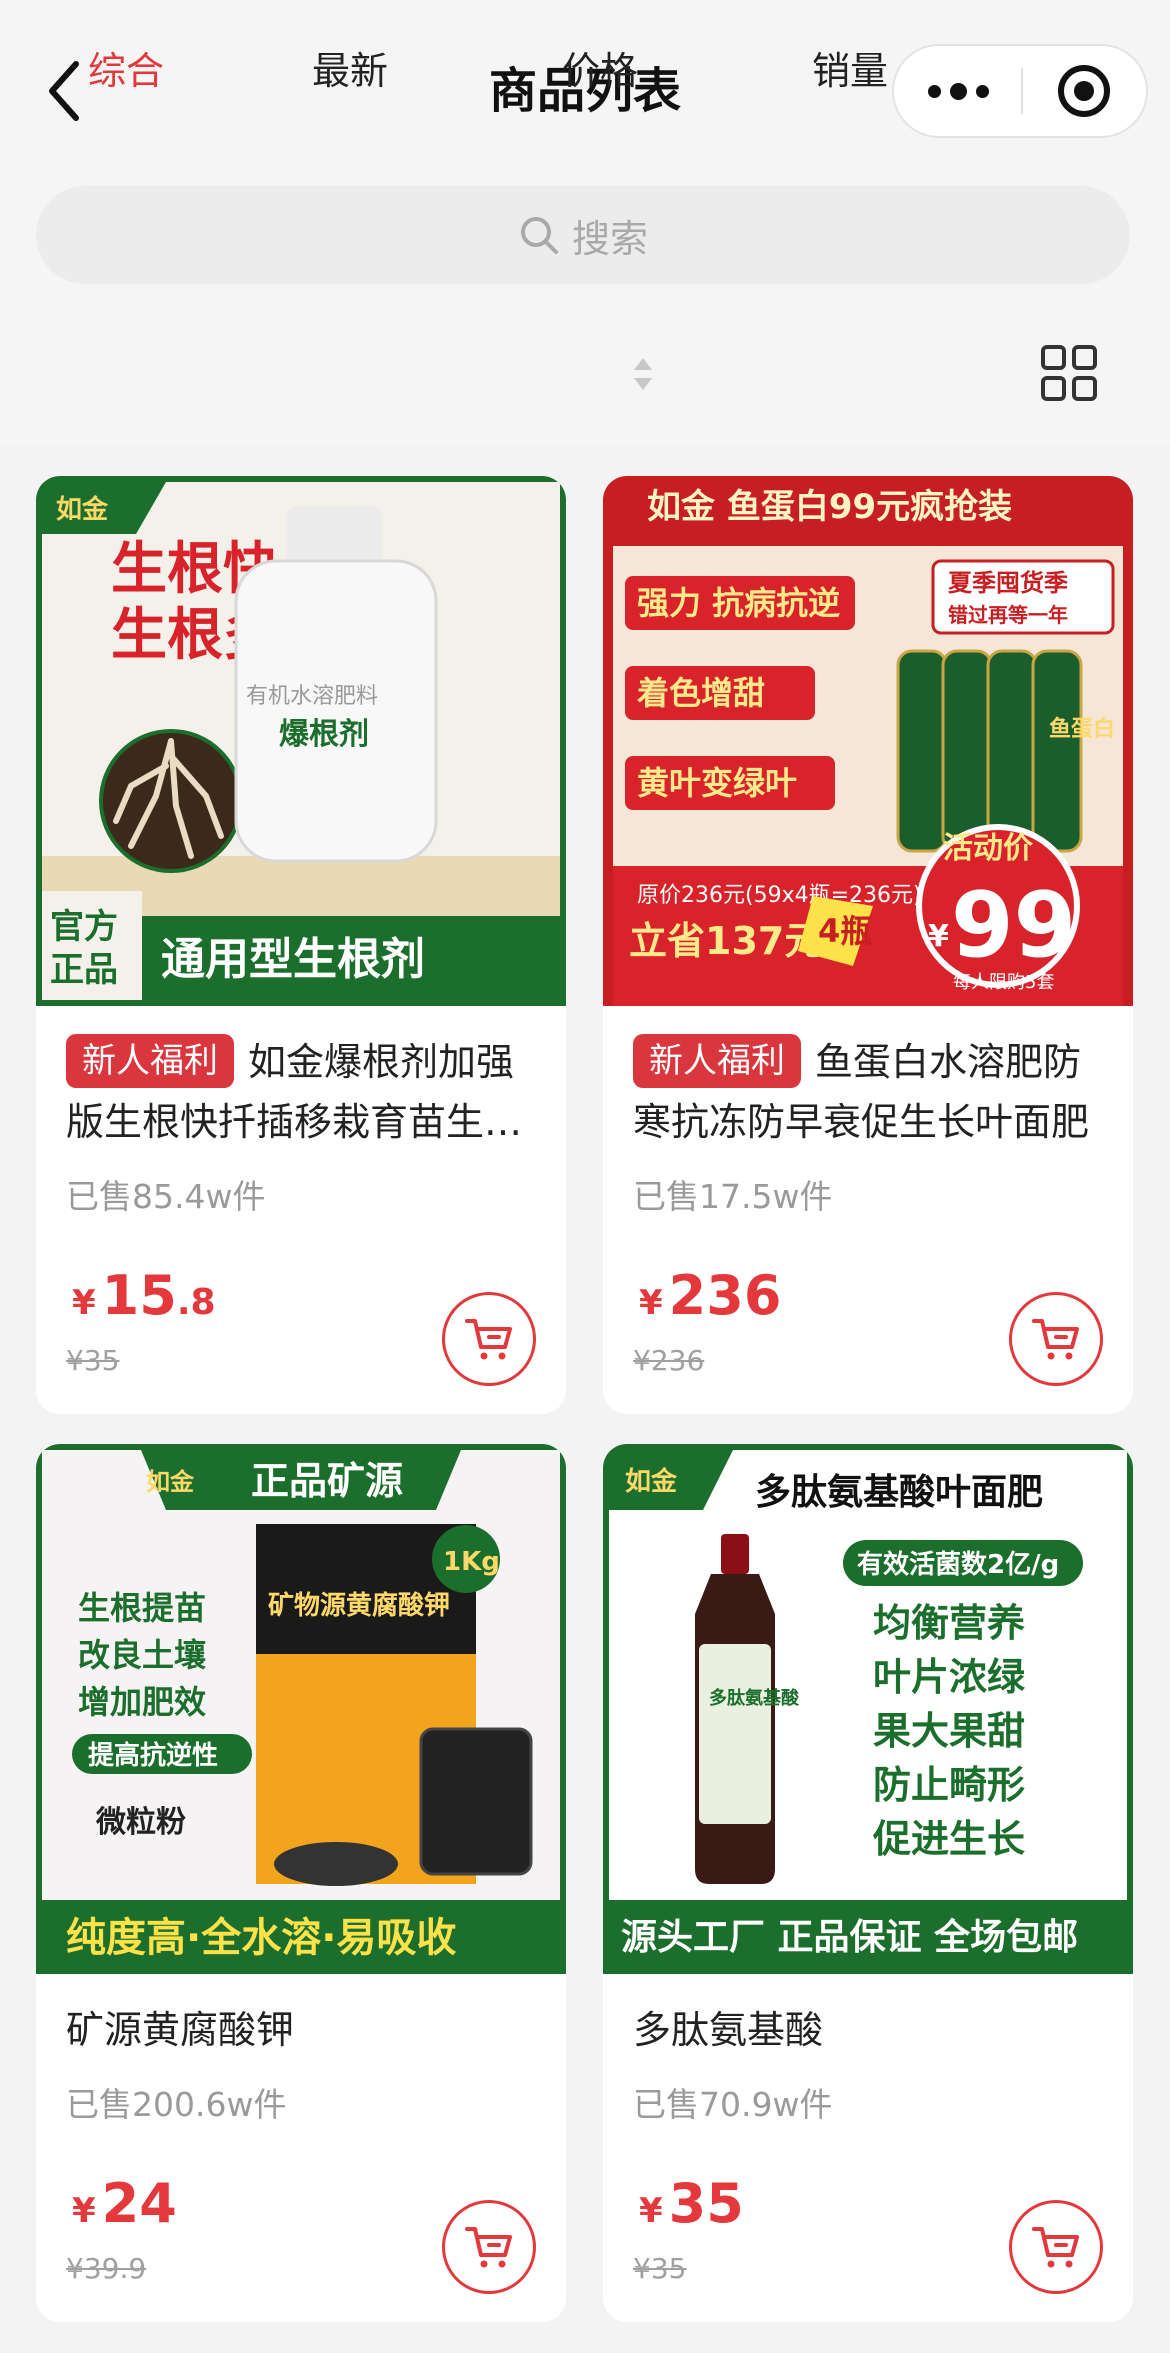  Describe the element at coordinates (949, 1677) in the screenshot. I see `feature-text: 叶片浓绿` at that location.